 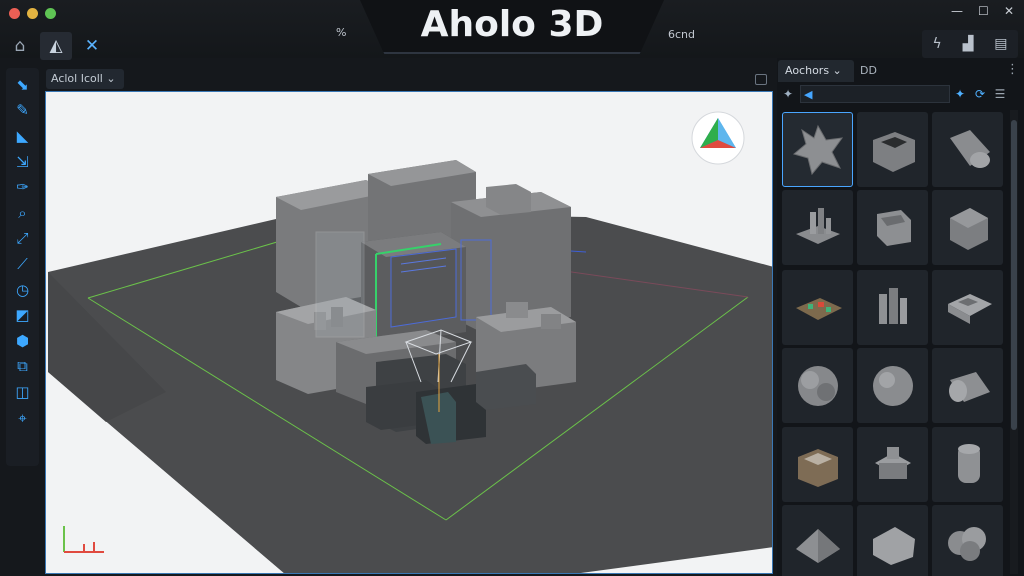 I want to click on asset-tab-2: DD, so click(x=868, y=70).